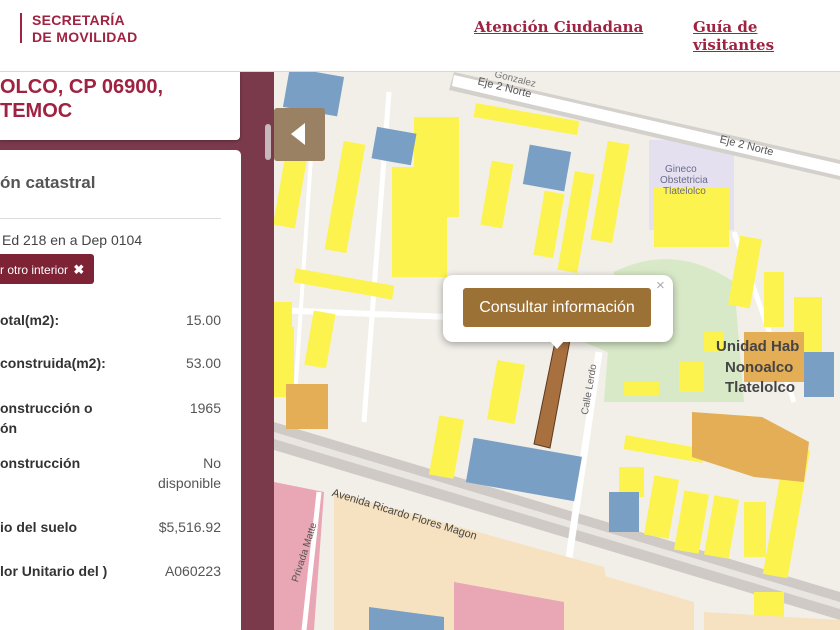 The image size is (840, 630). Describe the element at coordinates (557, 344) in the screenshot. I see `map-popup-tip` at that location.